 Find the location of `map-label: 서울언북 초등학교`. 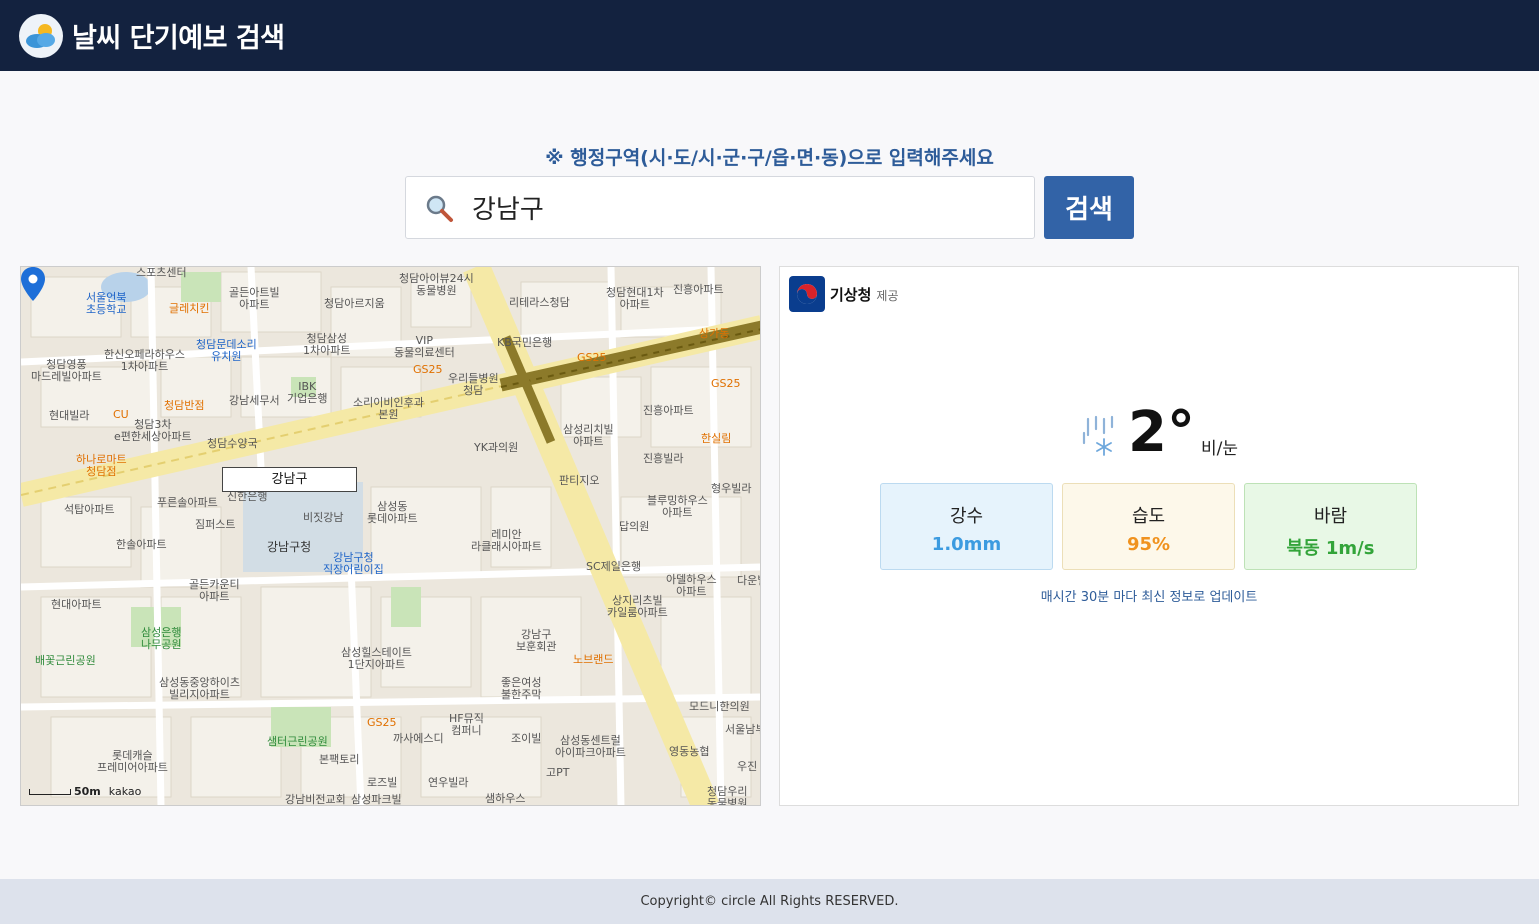

map-label: 서울언북 초등학교 is located at coordinates (106, 303).